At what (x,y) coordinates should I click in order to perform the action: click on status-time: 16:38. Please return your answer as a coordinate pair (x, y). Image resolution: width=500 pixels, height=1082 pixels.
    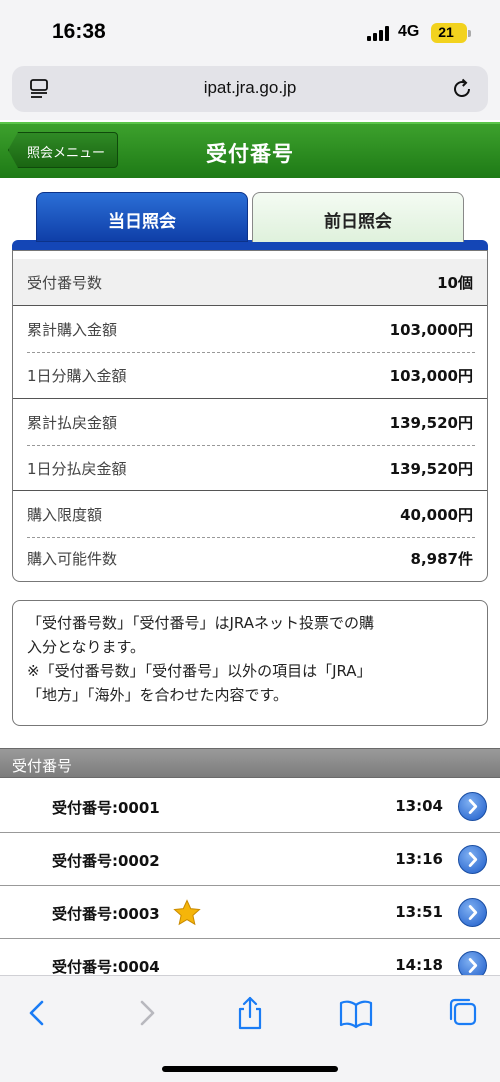
    Looking at the image, I should click on (79, 31).